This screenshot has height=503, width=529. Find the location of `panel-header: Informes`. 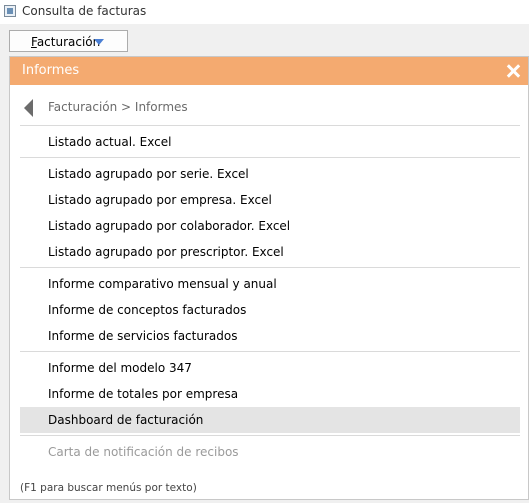

panel-header: Informes is located at coordinates (269, 71).